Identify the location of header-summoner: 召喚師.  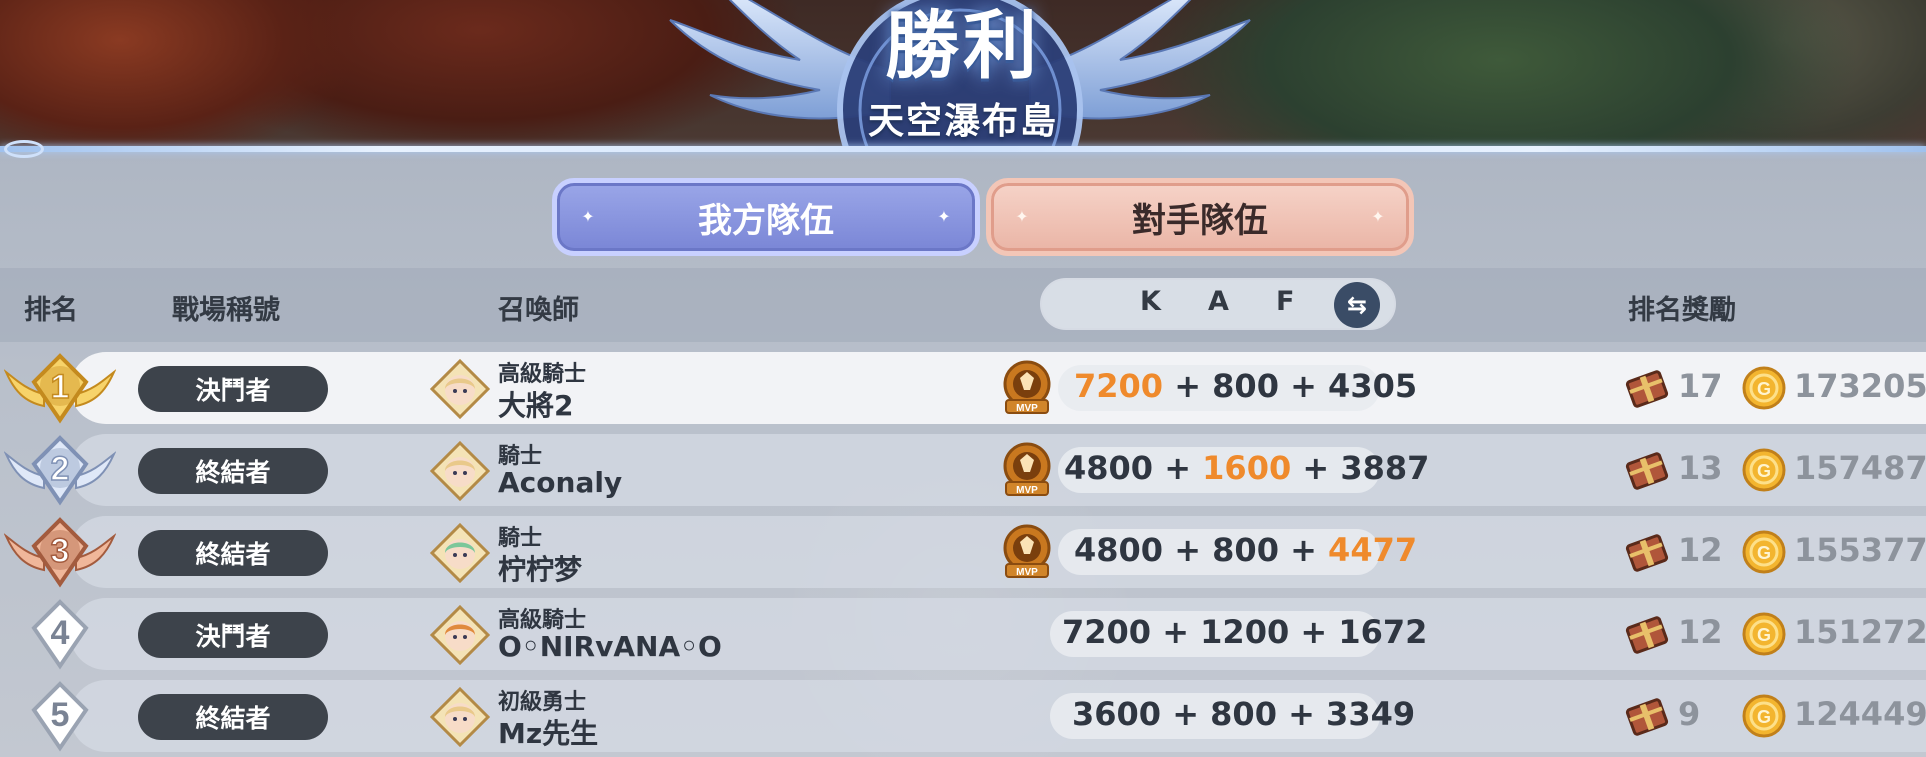
(538, 310).